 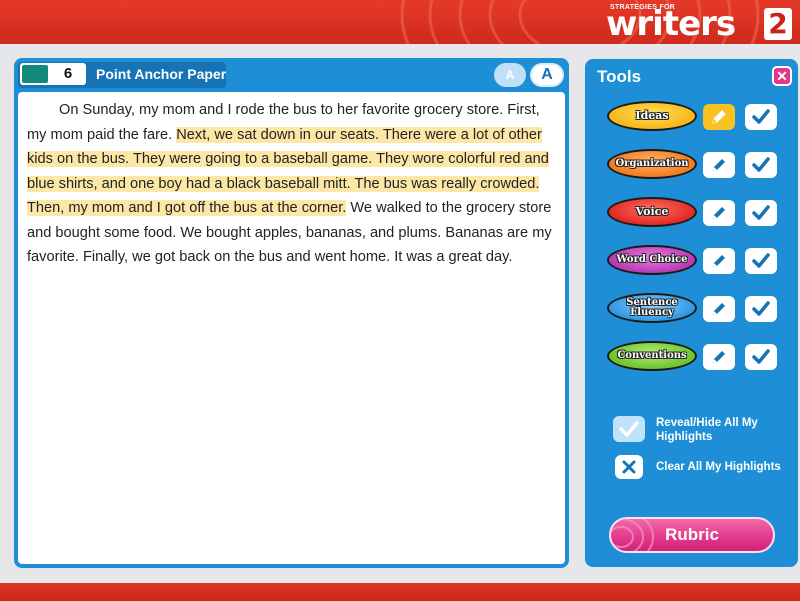 I want to click on highlight-pencil-button-sentence-fluency, so click(x=719, y=309).